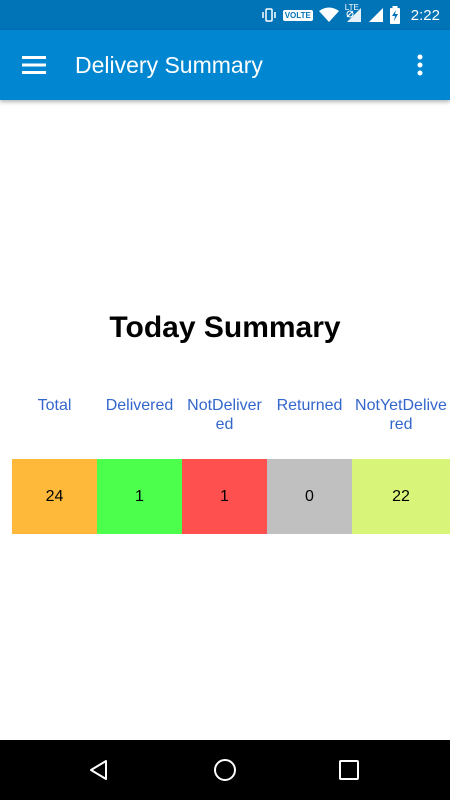 This screenshot has height=800, width=450. What do you see at coordinates (328, 15) in the screenshot?
I see `wifi-icon` at bounding box center [328, 15].